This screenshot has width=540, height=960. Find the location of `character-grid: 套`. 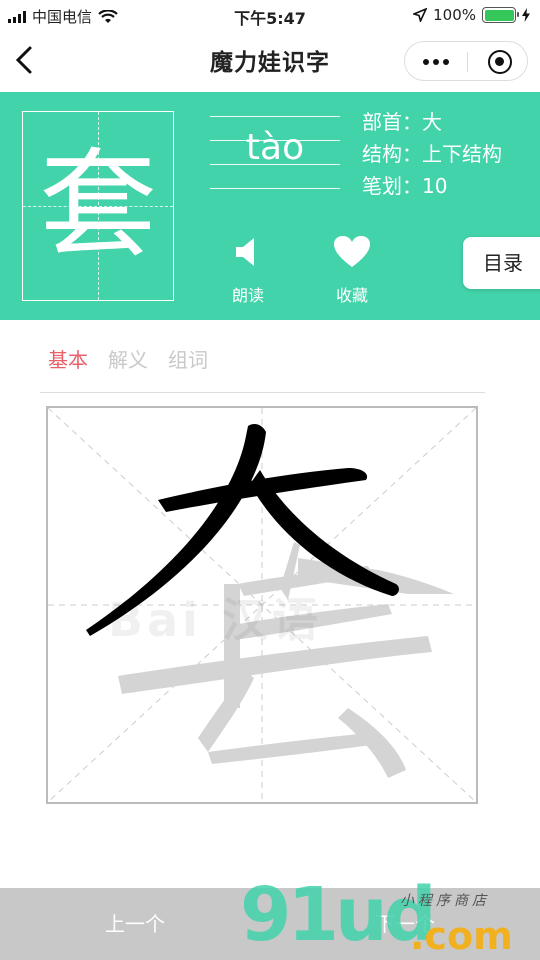

character-grid: 套 is located at coordinates (98, 206).